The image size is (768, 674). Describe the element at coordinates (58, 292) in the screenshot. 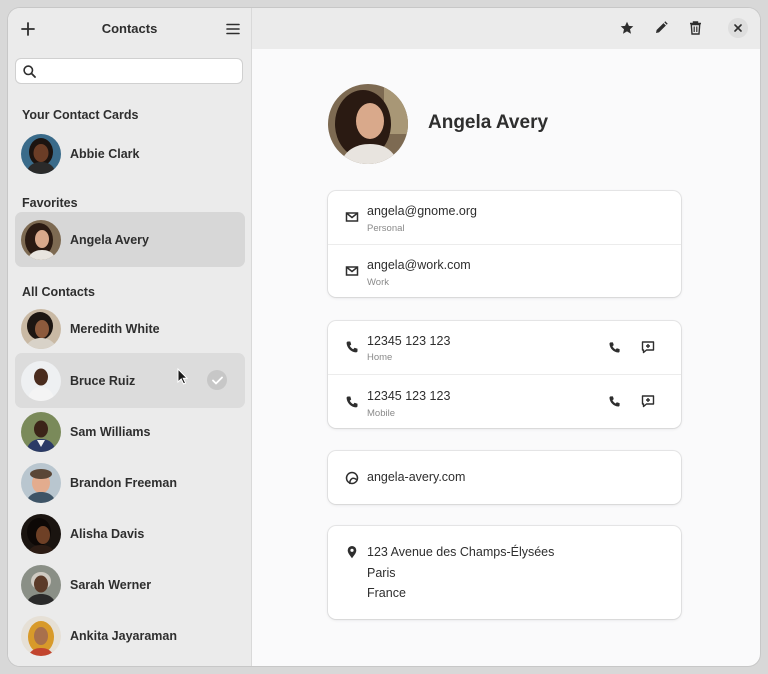

I see `section-all-contacts: All Contacts` at that location.